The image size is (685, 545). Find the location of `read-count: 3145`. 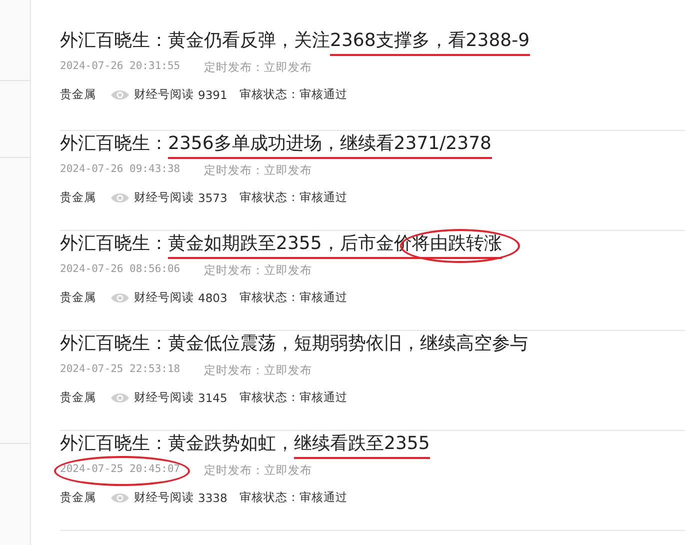

read-count: 3145 is located at coordinates (213, 397).